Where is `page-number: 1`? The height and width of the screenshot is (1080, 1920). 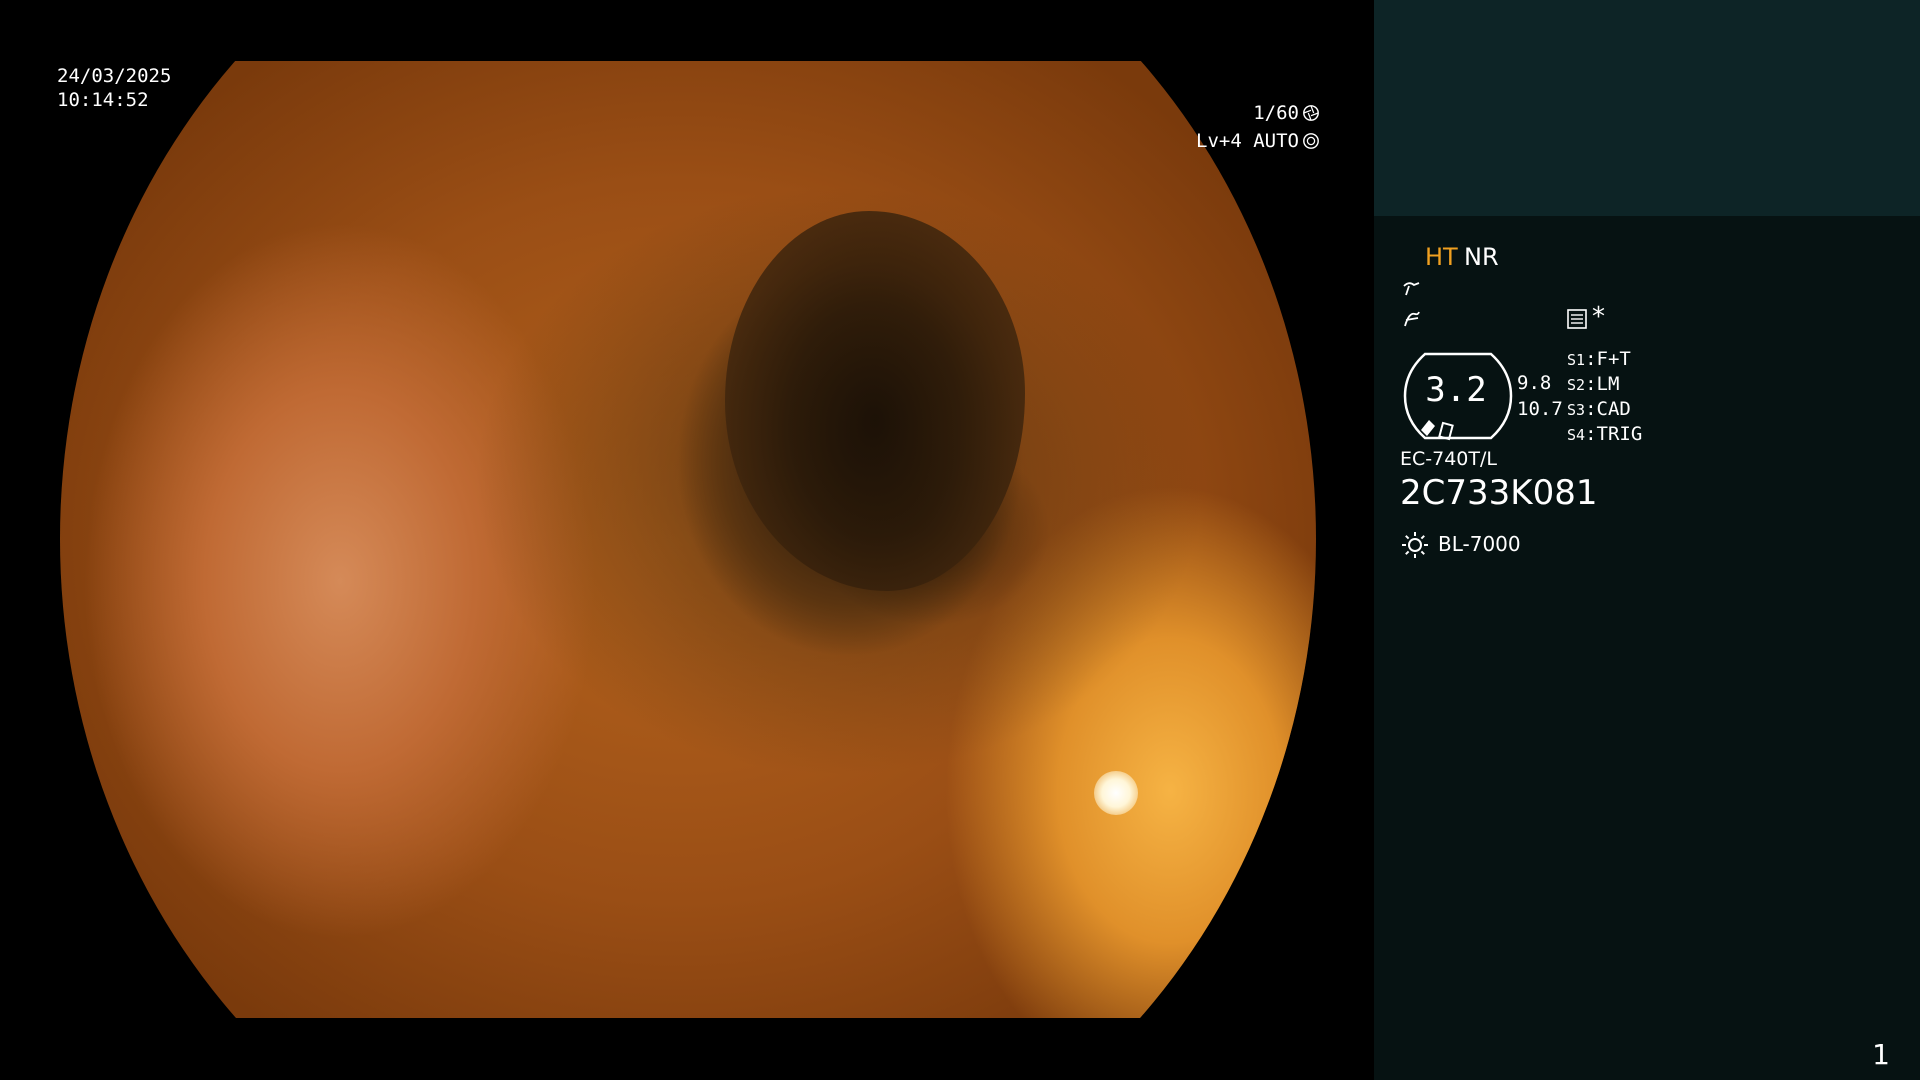 page-number: 1 is located at coordinates (1881, 1054).